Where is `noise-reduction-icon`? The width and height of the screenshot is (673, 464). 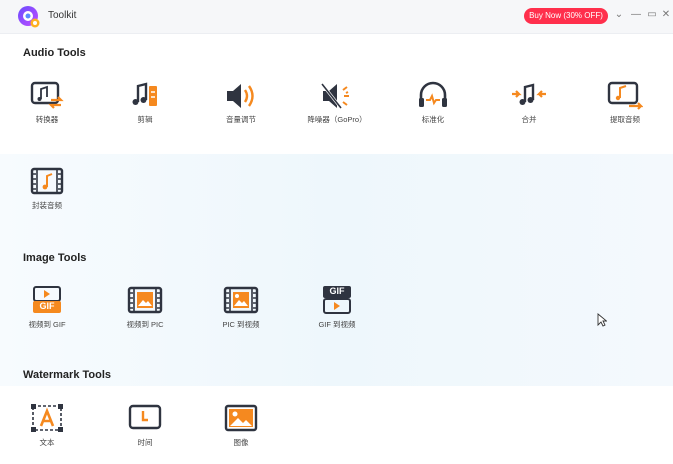
noise-reduction-icon is located at coordinates (334, 96).